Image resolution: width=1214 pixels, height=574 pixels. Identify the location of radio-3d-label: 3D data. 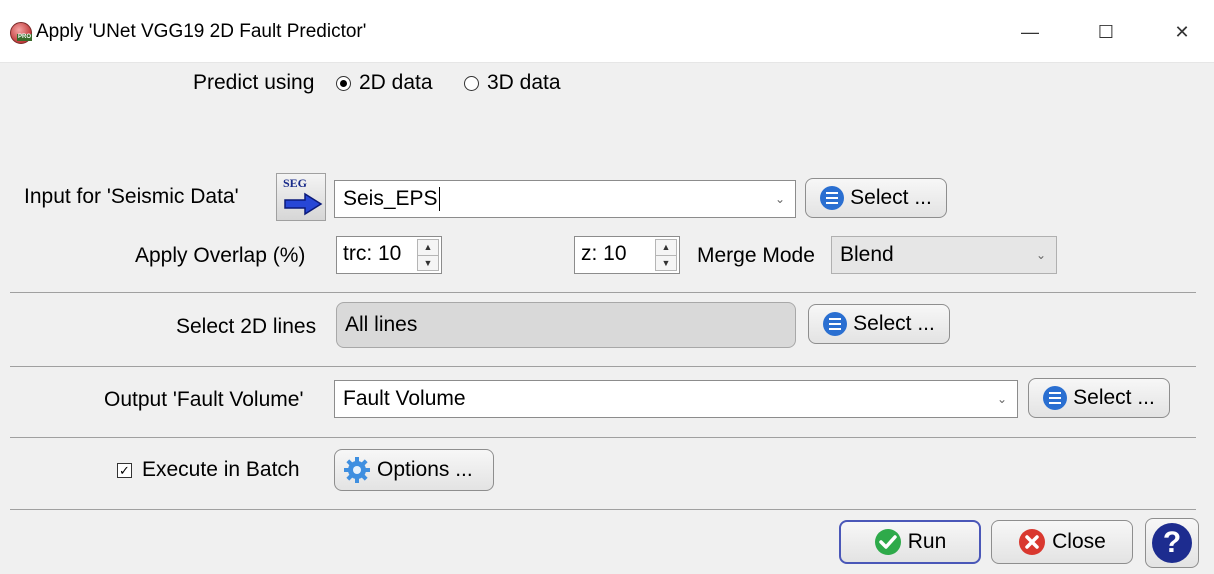
(524, 82).